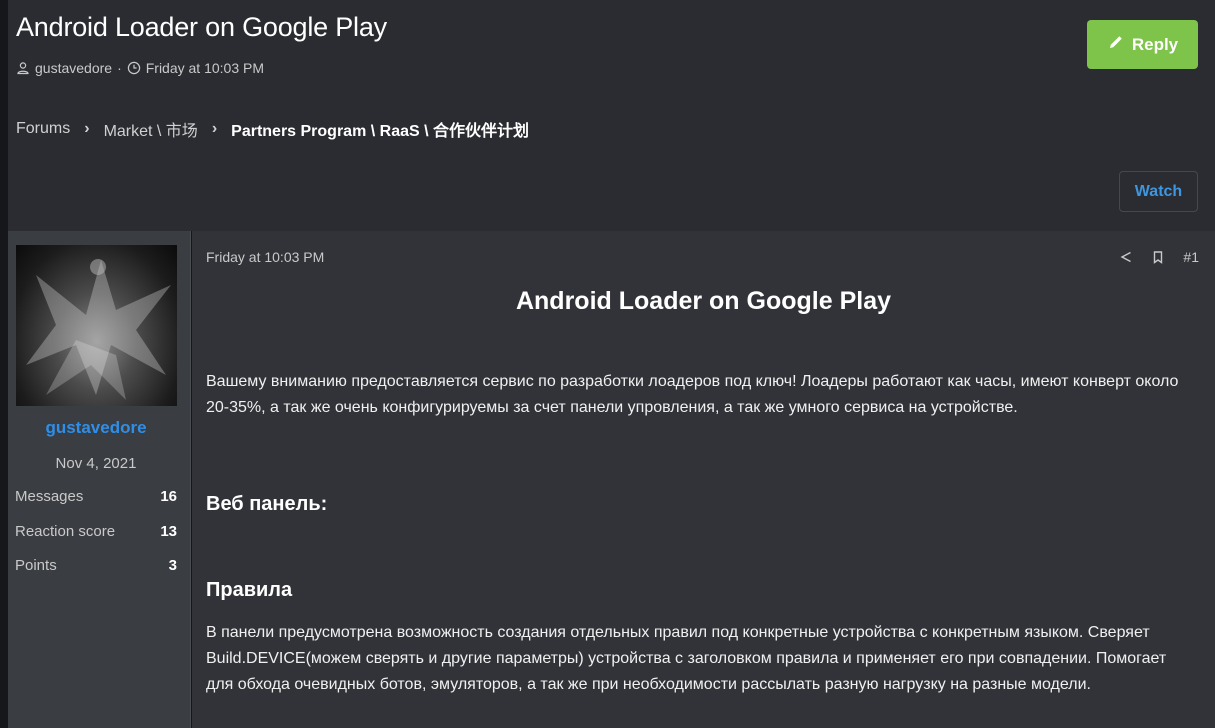  Describe the element at coordinates (73, 68) in the screenshot. I see `thread-author: gustavedore` at that location.